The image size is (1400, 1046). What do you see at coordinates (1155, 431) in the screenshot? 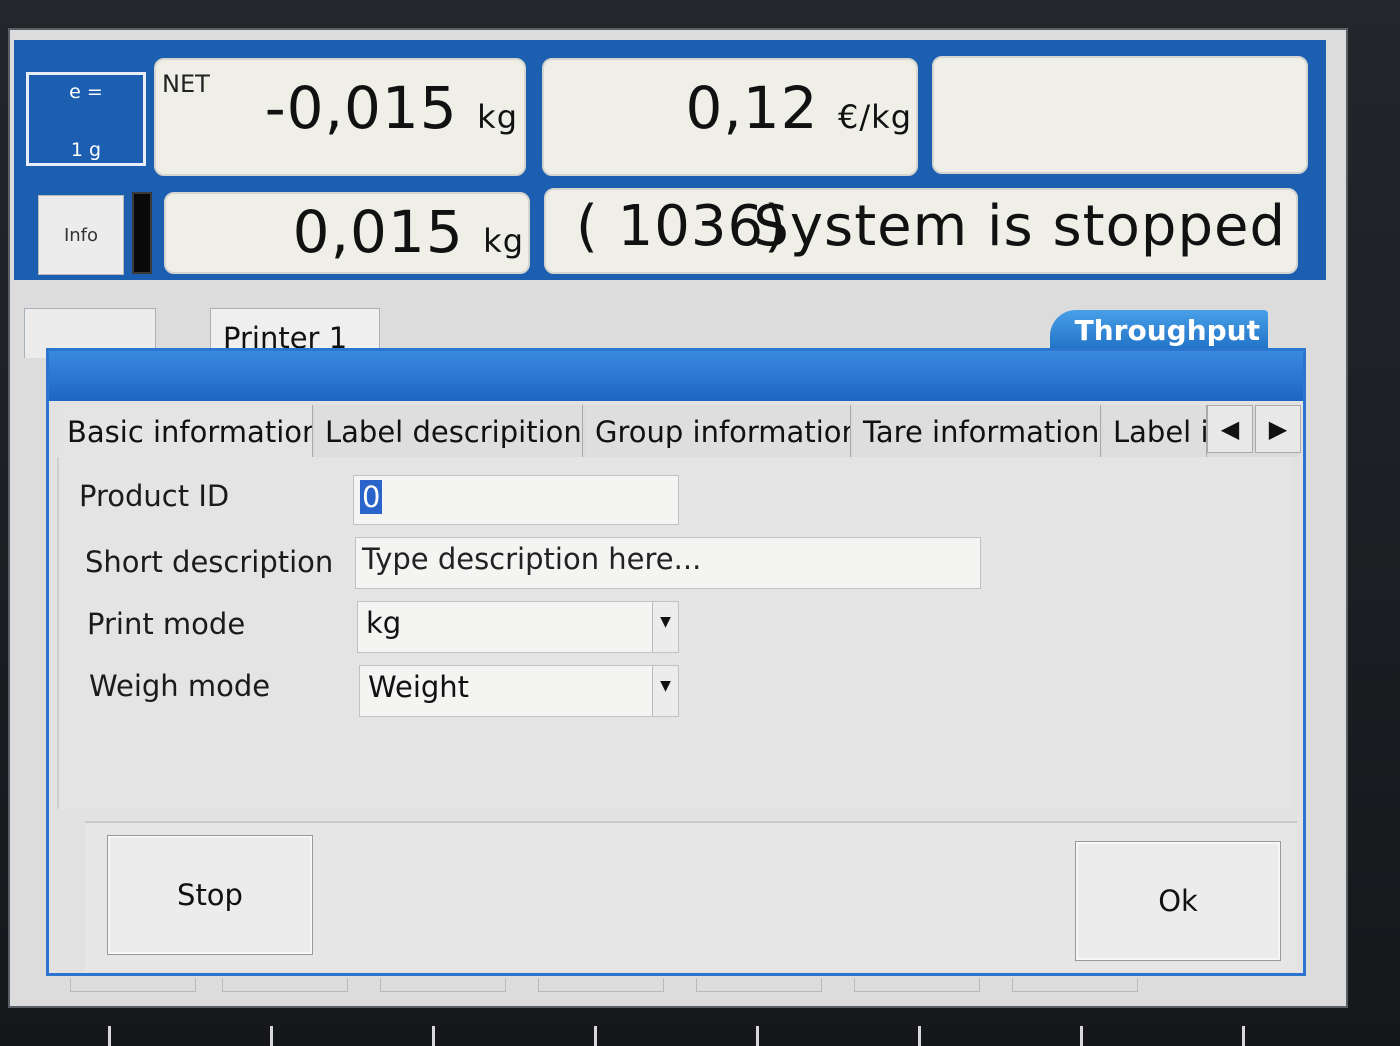
I see `tab-label-more: Label i` at bounding box center [1155, 431].